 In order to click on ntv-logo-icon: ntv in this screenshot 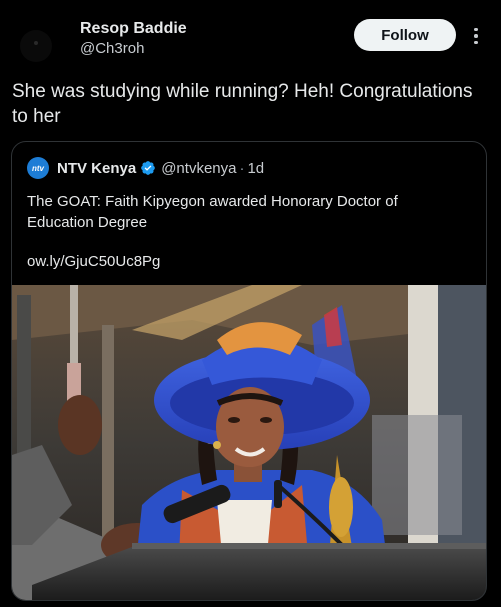, I will do `click(38, 168)`.